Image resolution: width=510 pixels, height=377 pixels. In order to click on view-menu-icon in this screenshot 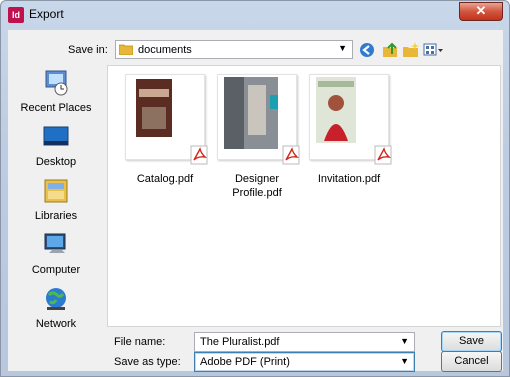, I will do `click(434, 50)`.